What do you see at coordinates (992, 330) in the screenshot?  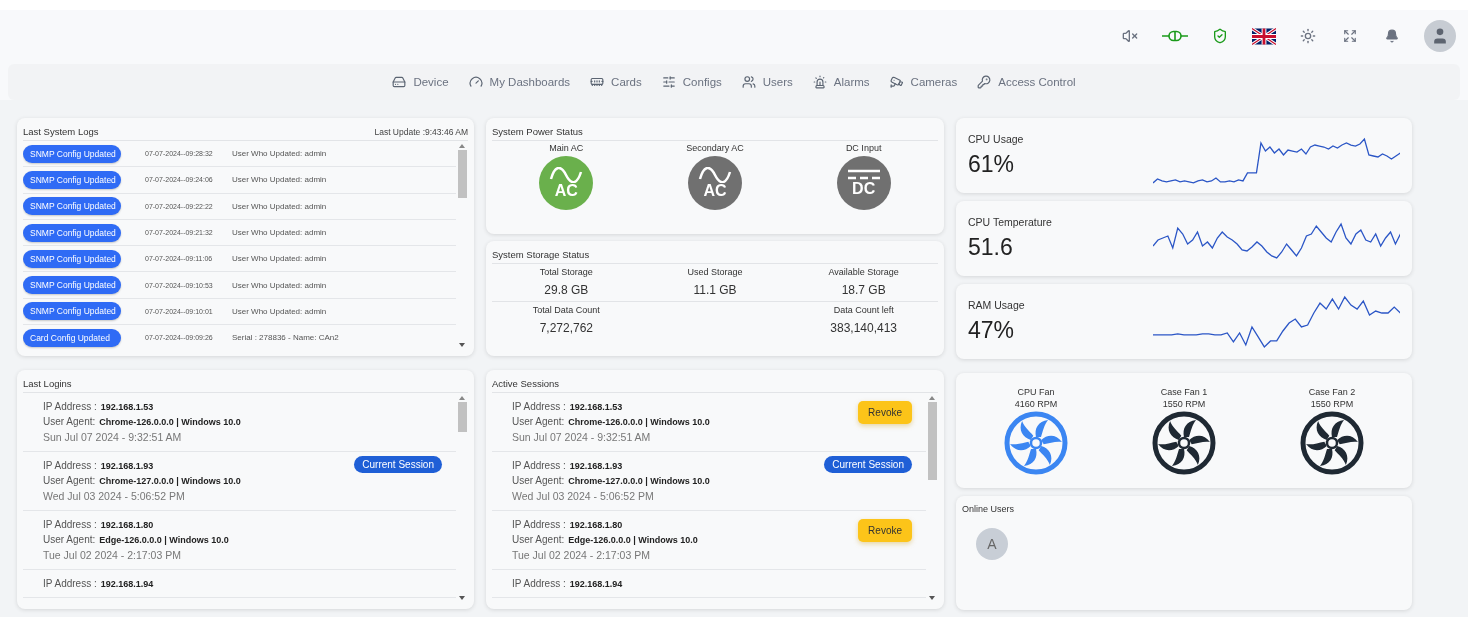 I see `metric-value: 47%` at bounding box center [992, 330].